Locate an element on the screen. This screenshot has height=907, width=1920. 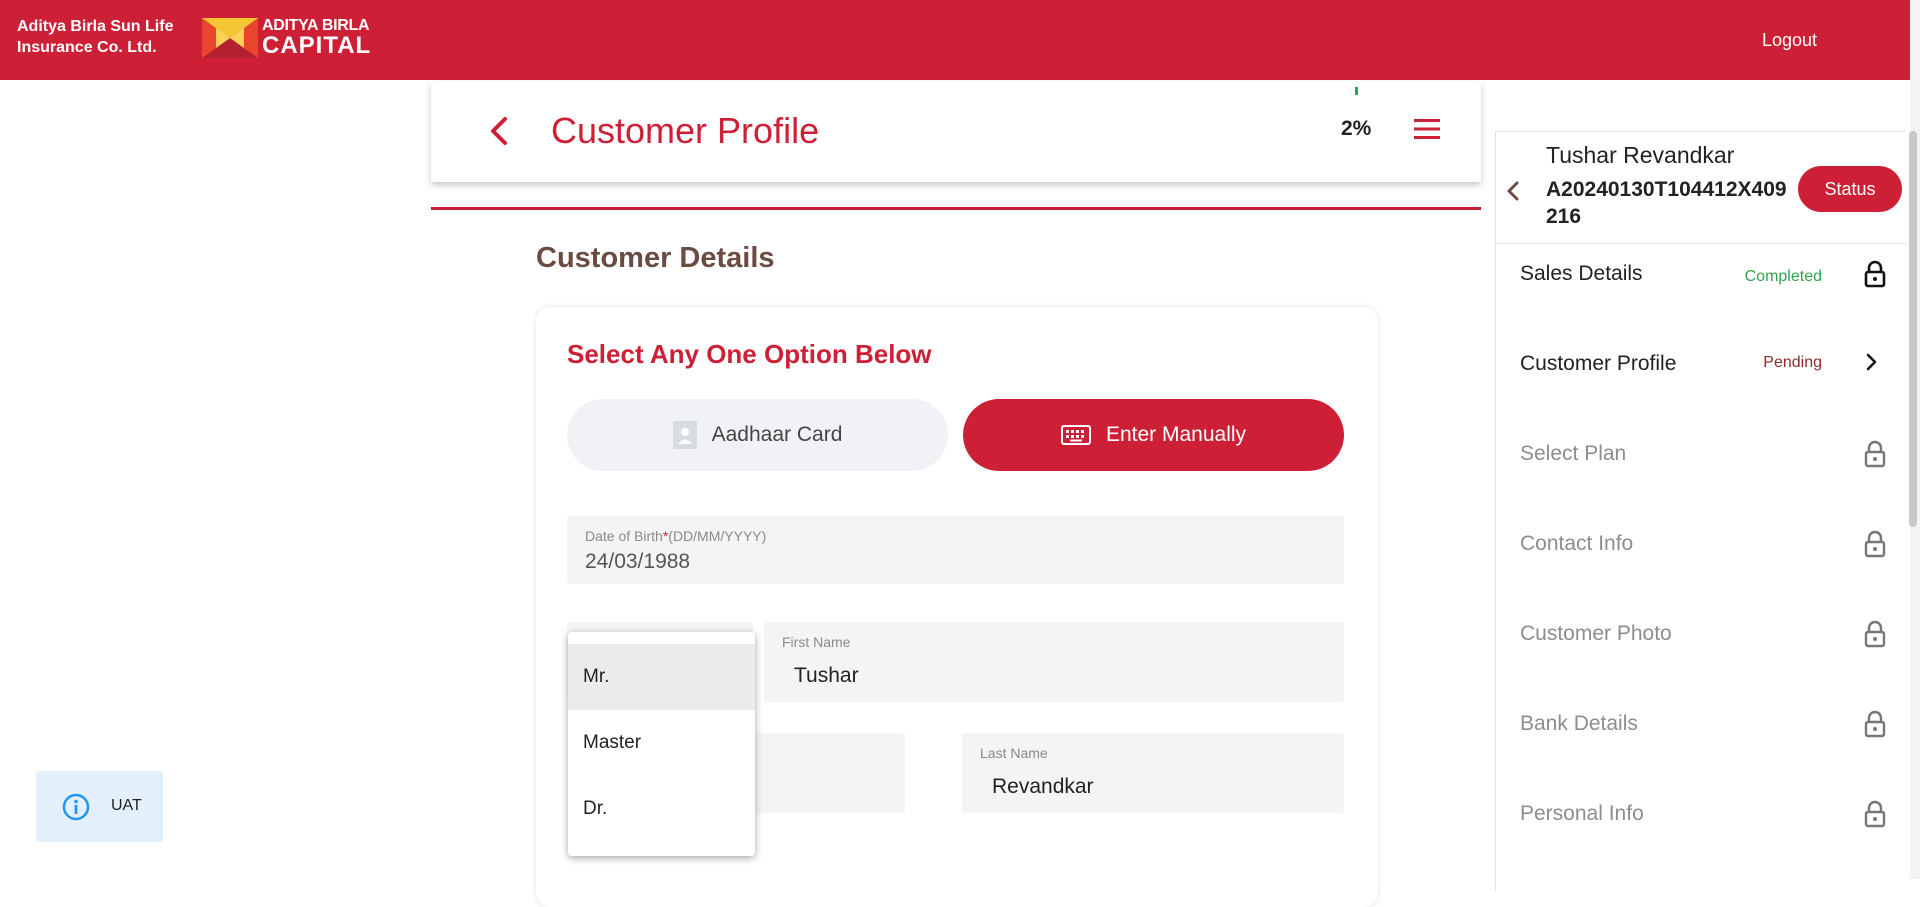
first-name-value: Tushar is located at coordinates (826, 675).